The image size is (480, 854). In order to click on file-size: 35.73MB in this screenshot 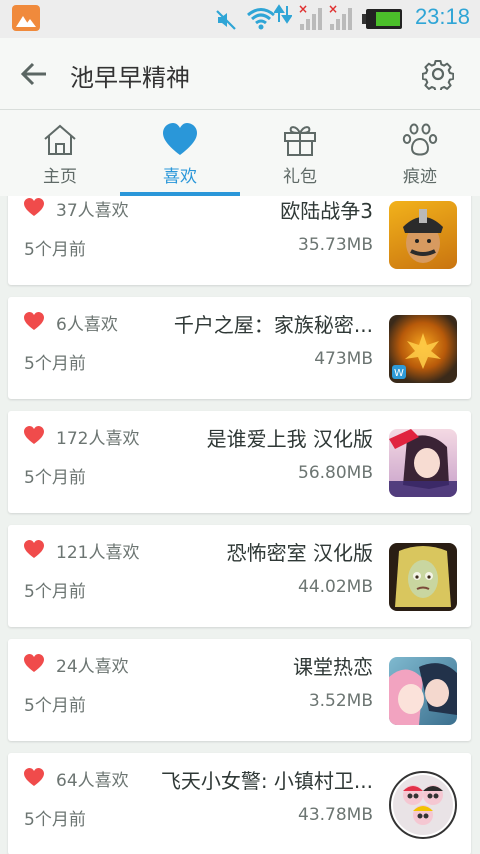, I will do `click(335, 245)`.